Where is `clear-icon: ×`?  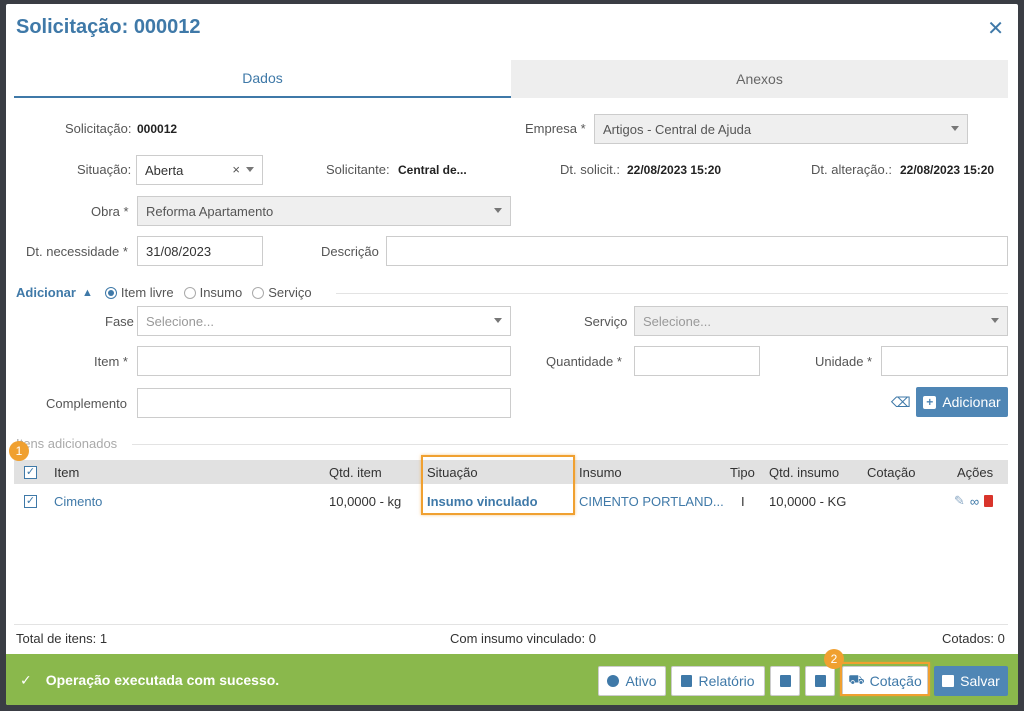
clear-icon: × is located at coordinates (236, 169).